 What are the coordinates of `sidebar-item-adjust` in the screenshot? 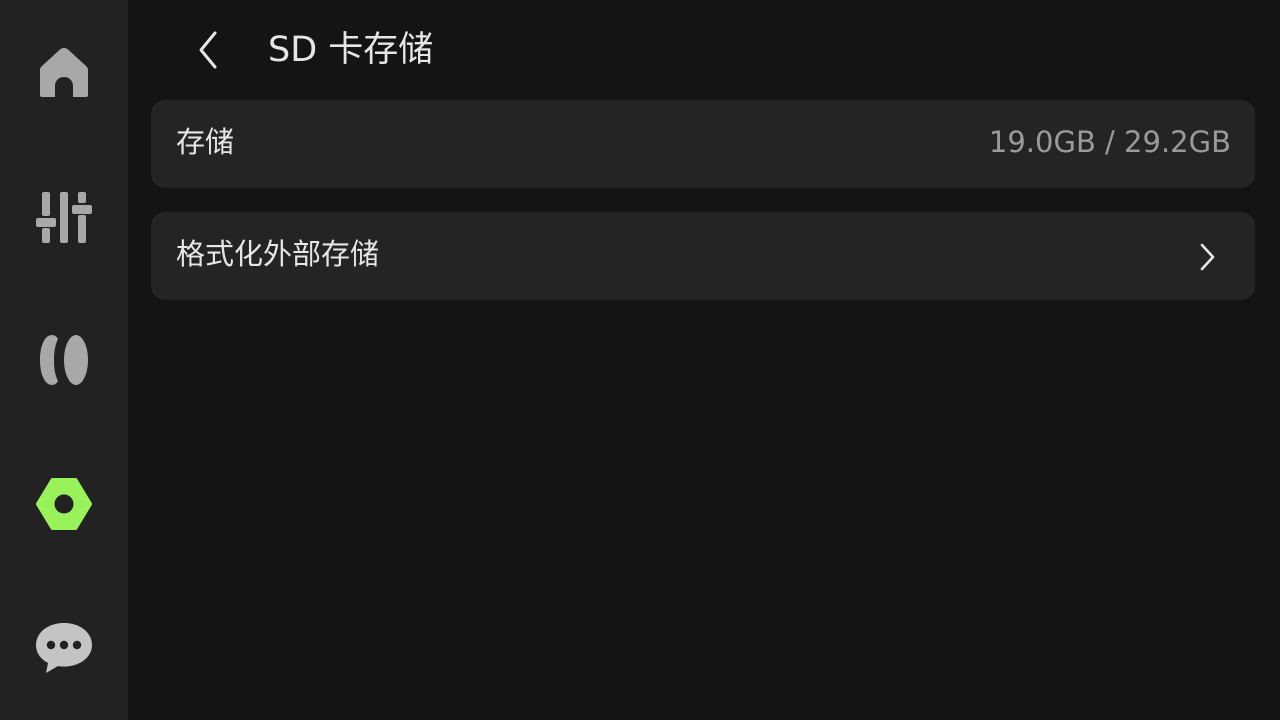 It's located at (64, 216).